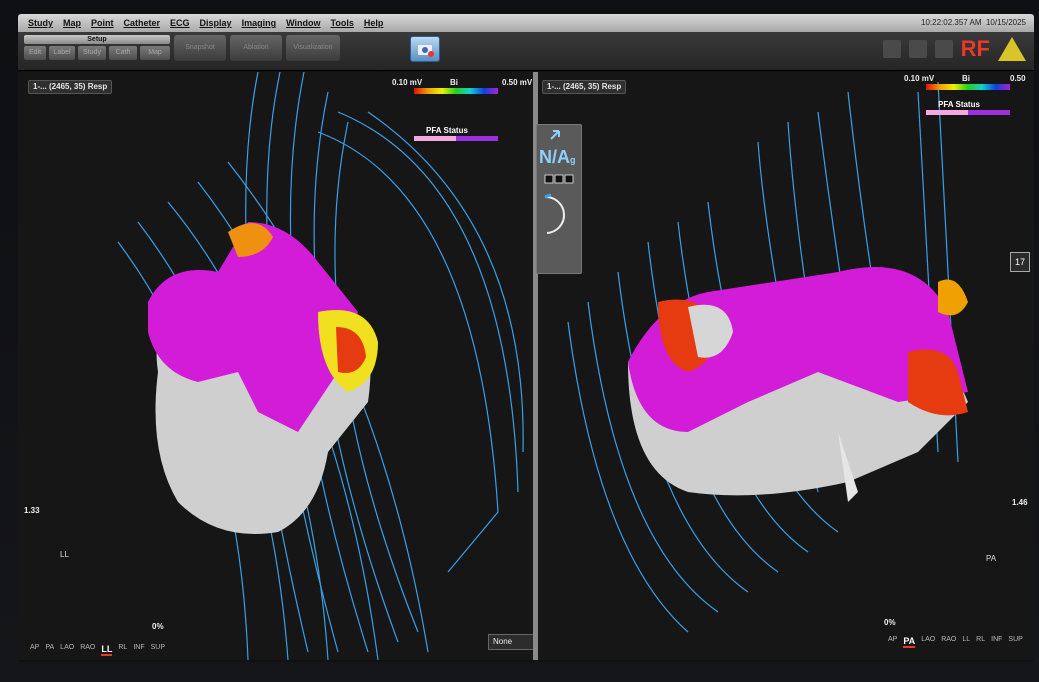 This screenshot has width=1039, height=682. I want to click on rf-indicator: RF, so click(975, 49).